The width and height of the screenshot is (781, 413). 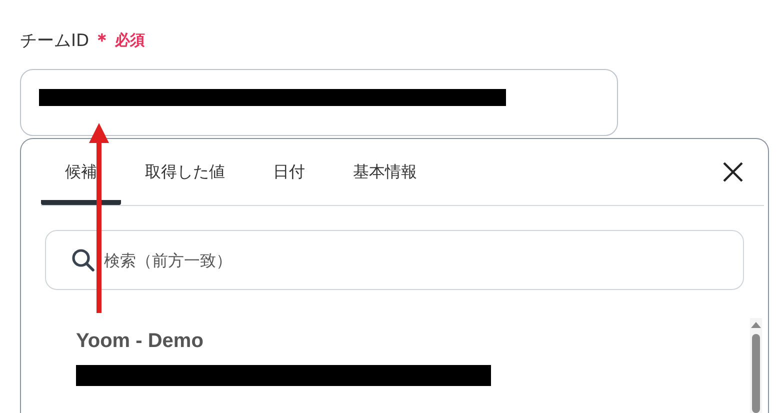 What do you see at coordinates (83, 260) in the screenshot?
I see `search-icon` at bounding box center [83, 260].